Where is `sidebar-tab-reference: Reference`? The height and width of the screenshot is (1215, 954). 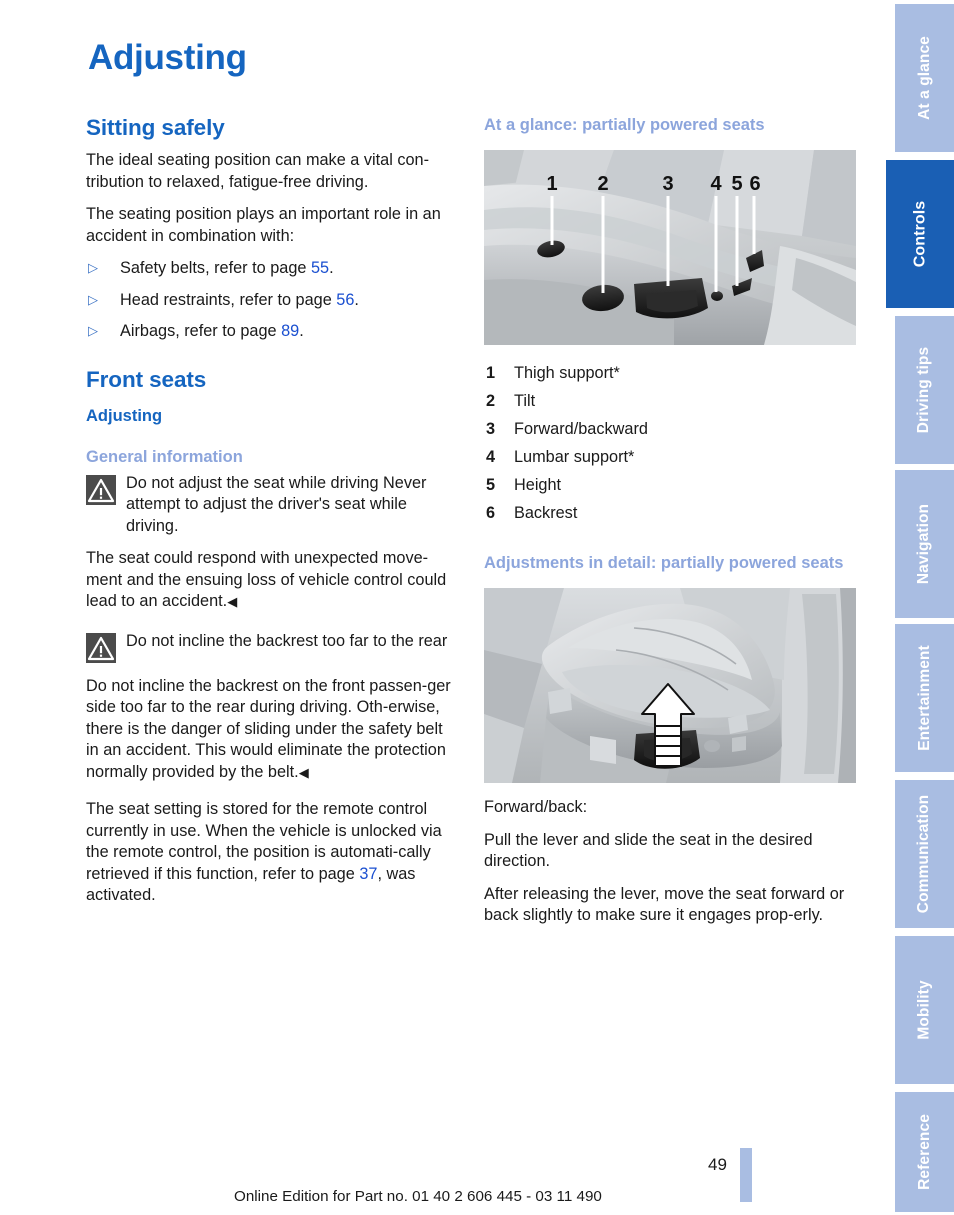
sidebar-tab-reference: Reference is located at coordinates (924, 1152).